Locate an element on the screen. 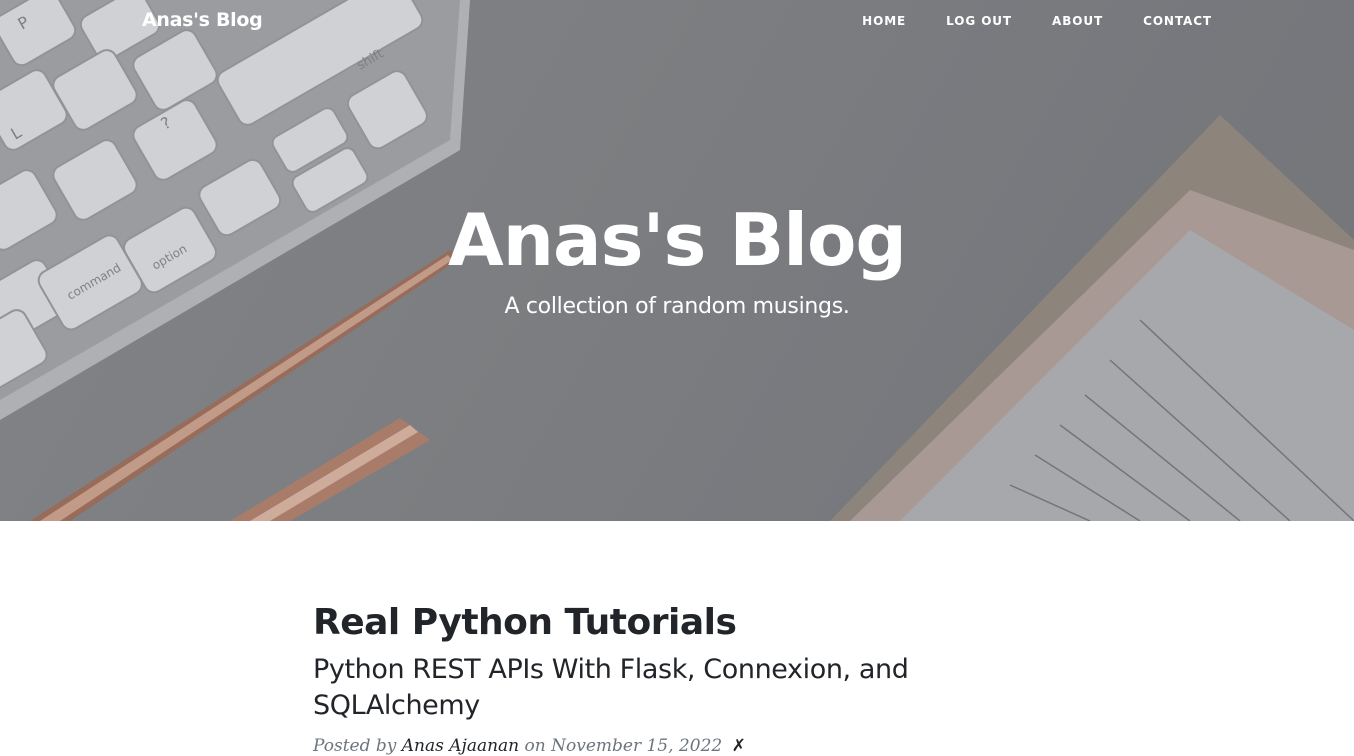 The width and height of the screenshot is (1354, 756). posted-by-label: Posted by is located at coordinates (355, 746).